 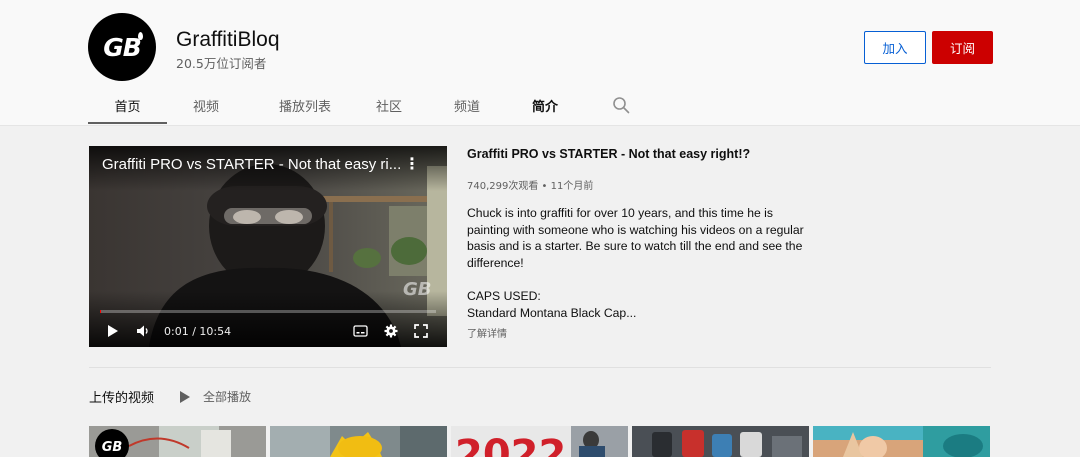 I want to click on play-all-button: 全部播放, so click(x=215, y=396).